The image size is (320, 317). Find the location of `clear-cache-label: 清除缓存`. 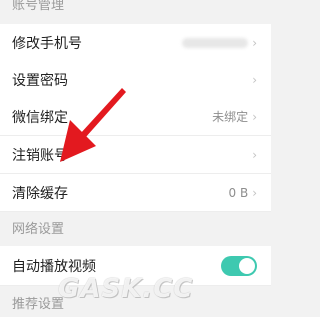

clear-cache-label: 清除缓存 is located at coordinates (40, 193).